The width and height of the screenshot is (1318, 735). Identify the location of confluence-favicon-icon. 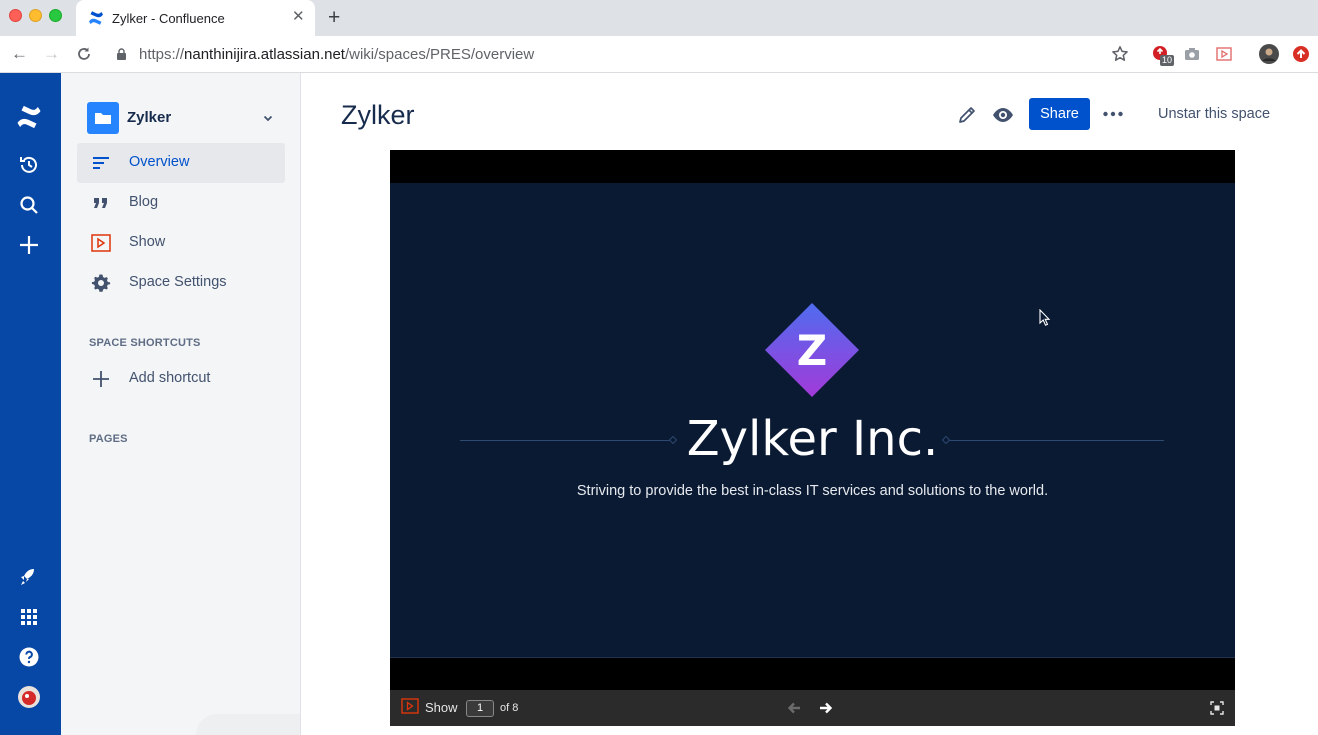
(96, 18).